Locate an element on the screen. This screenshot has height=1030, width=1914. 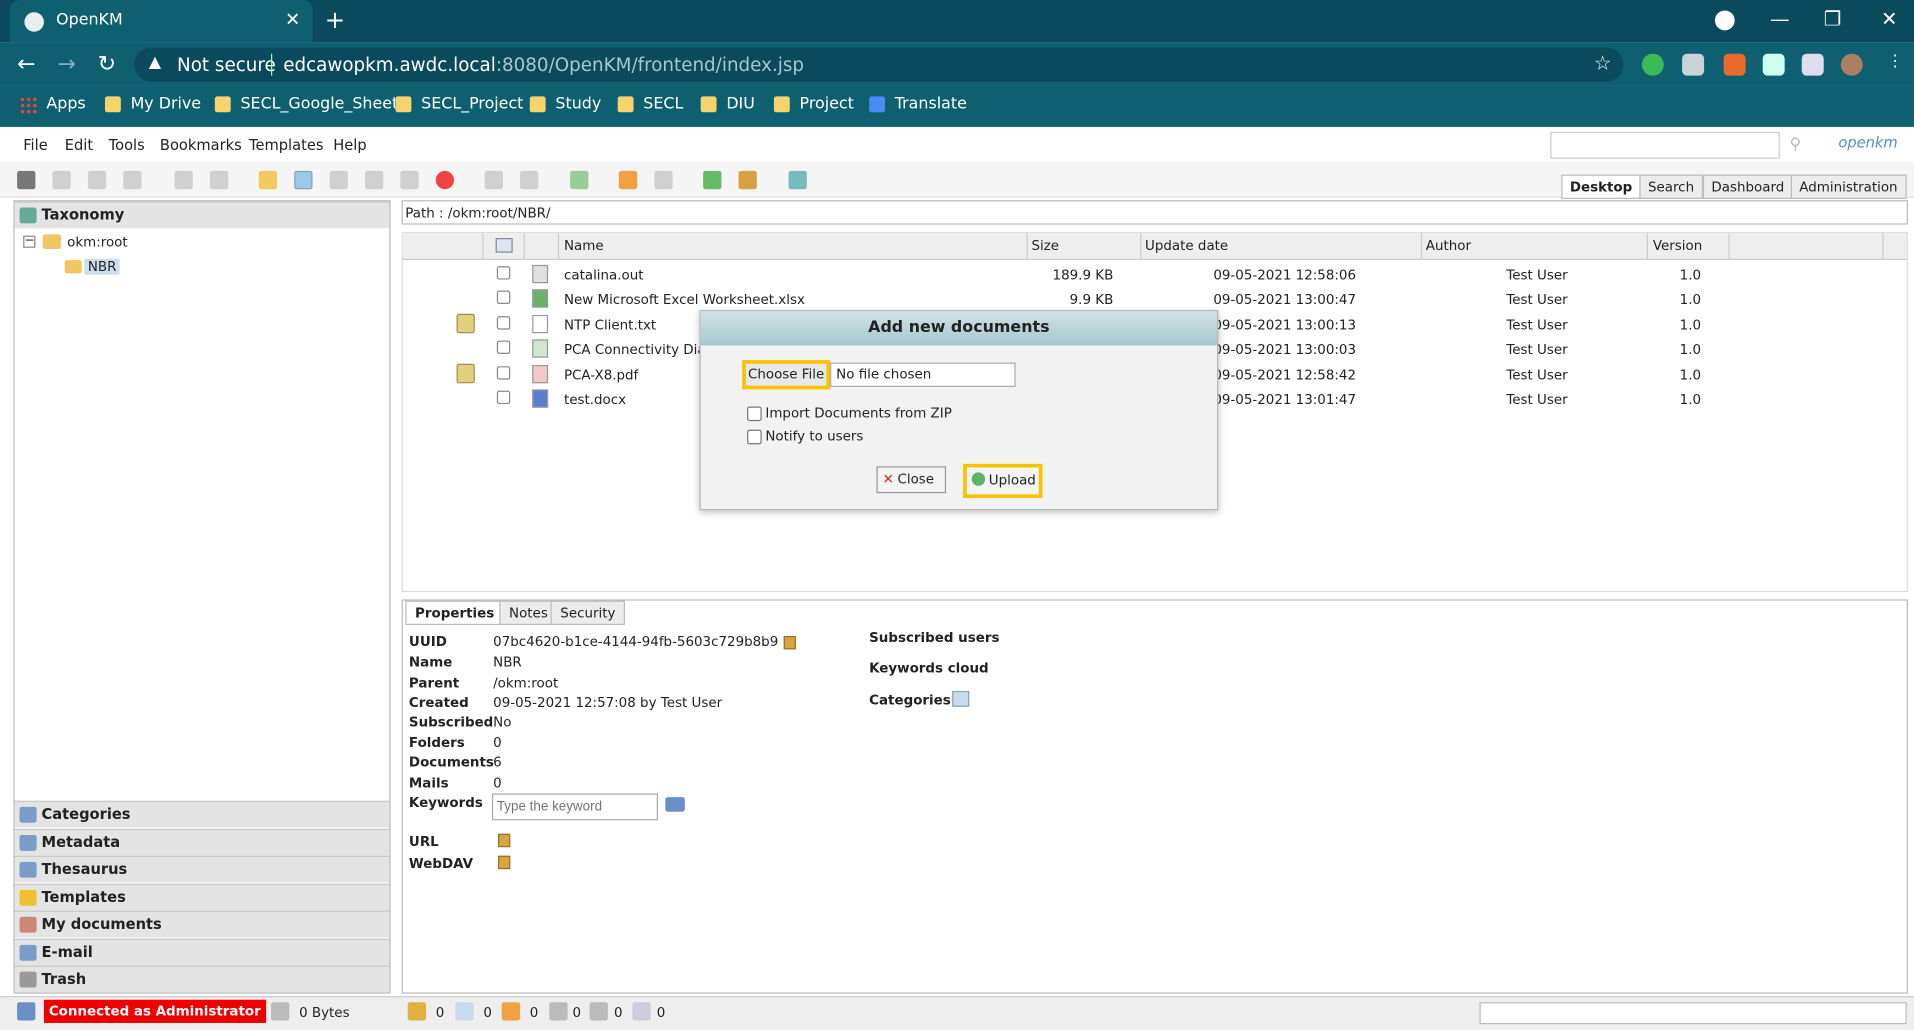
bookmark-diu: DIU is located at coordinates (727, 104).